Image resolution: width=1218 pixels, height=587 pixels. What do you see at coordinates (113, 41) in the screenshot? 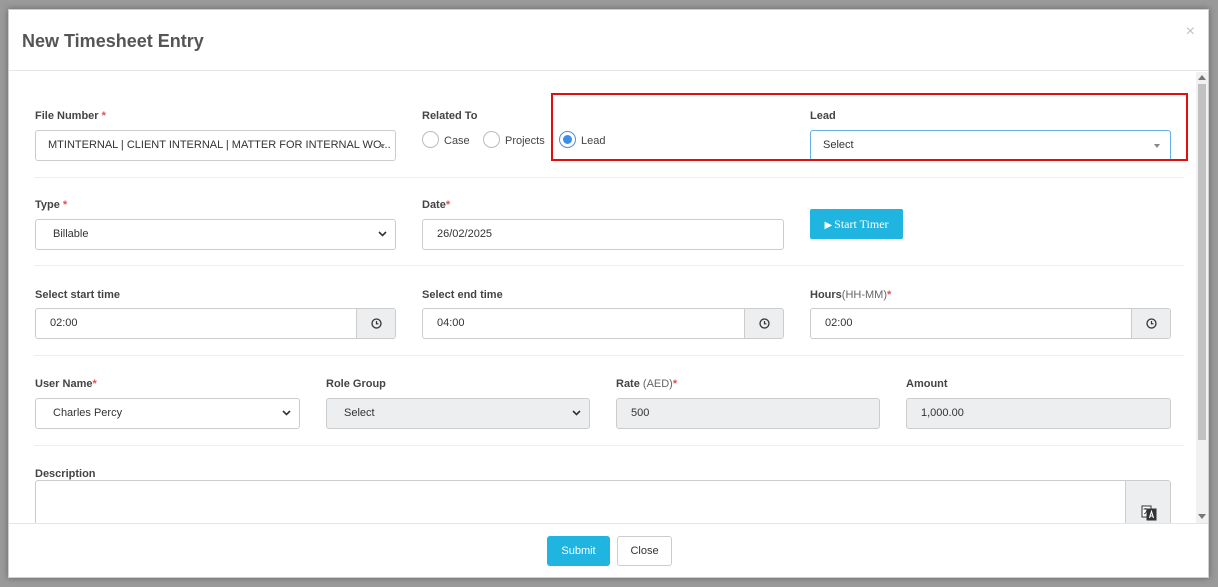
I see `modal-title: New Timesheet Entry` at bounding box center [113, 41].